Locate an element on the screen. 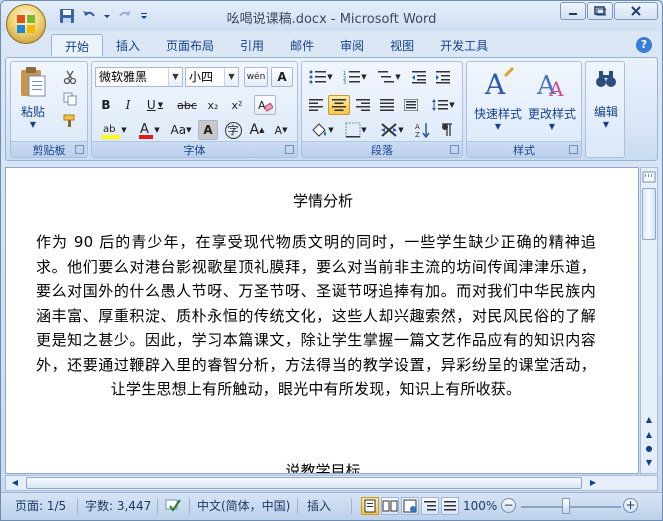 This screenshot has width=663, height=521. font-color-dropdown-icon: ▼ is located at coordinates (156, 130).